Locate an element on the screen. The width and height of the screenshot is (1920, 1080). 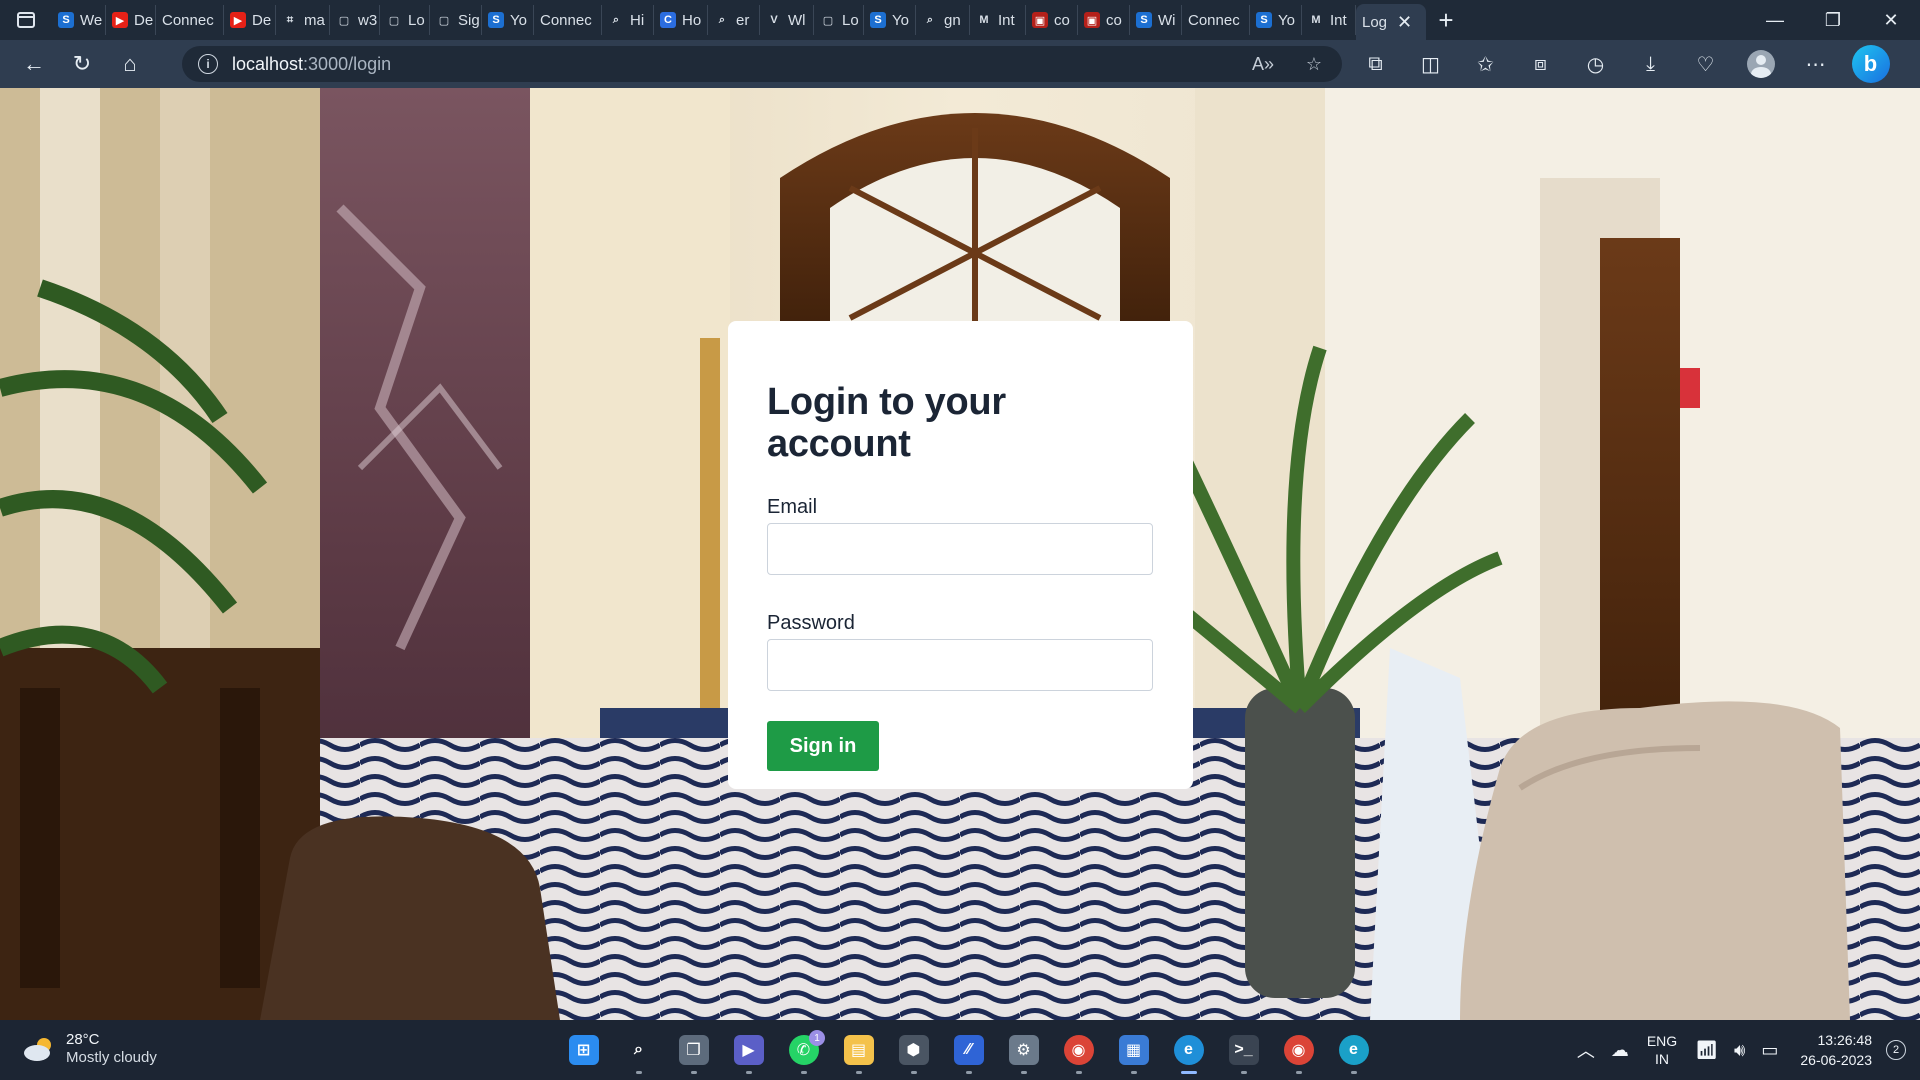
restore-button: ❐ is located at coordinates (1833, 20).